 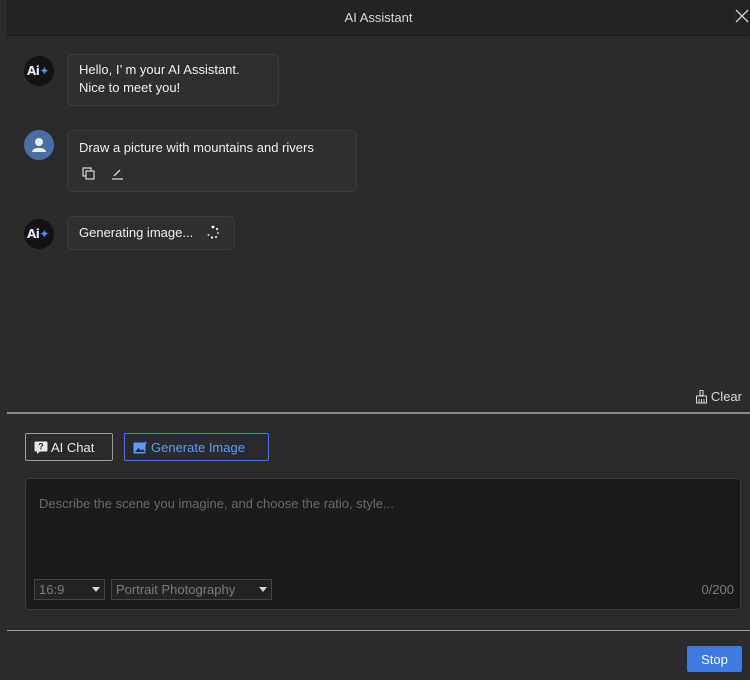 I want to click on title-bar: AI Assistant, so click(x=378, y=18).